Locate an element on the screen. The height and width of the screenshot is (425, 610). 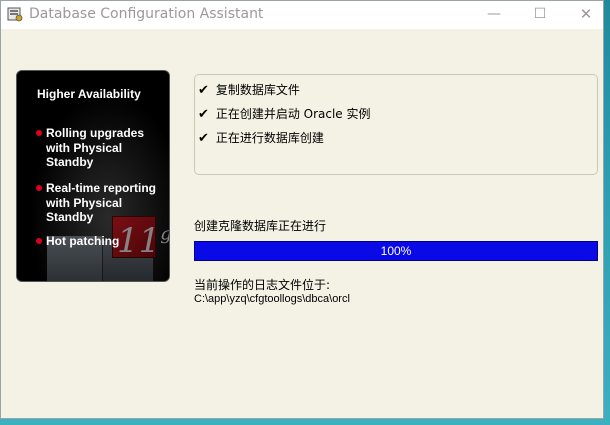
maximize-icon: ☐ is located at coordinates (540, 14).